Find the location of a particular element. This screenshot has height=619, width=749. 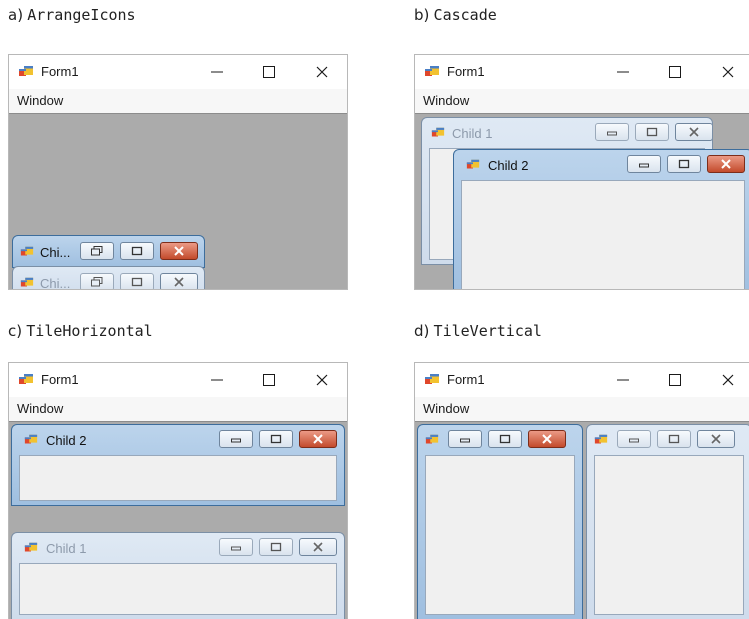

caption-code: TileHorizontal is located at coordinates (89, 331).